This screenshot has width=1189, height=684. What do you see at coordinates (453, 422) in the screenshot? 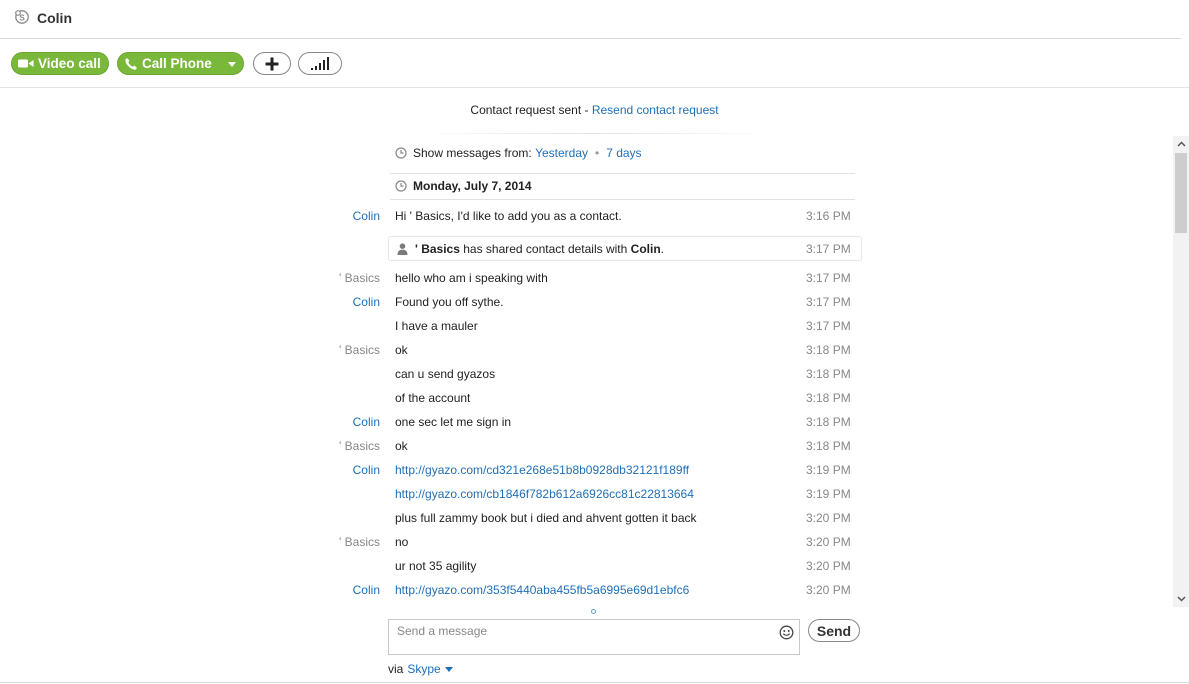
I see `message-text: one sec let me sign in` at bounding box center [453, 422].